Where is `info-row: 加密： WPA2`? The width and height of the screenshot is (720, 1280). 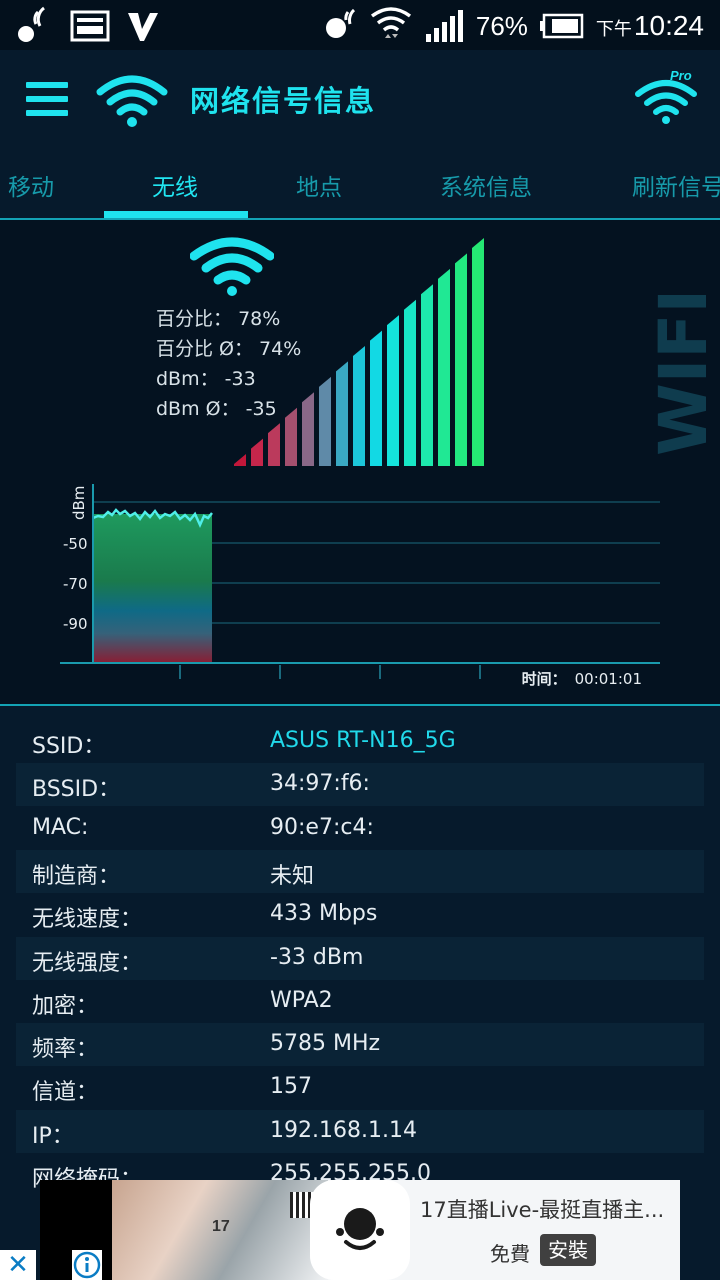 info-row: 加密： WPA2 is located at coordinates (360, 1001).